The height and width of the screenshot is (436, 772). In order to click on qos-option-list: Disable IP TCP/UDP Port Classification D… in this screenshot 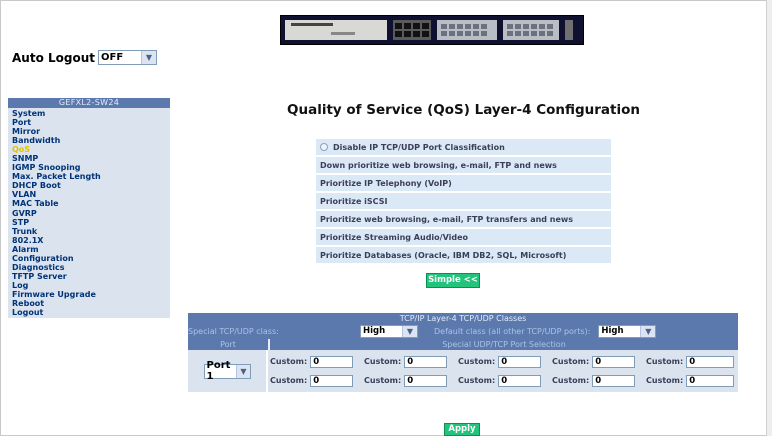, I will do `click(463, 202)`.